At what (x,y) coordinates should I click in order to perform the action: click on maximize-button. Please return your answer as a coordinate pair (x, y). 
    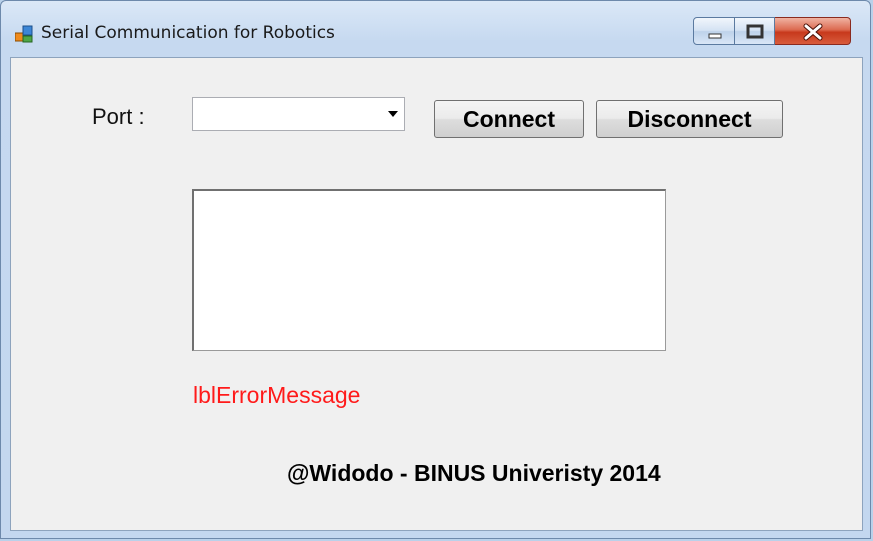
    Looking at the image, I should click on (755, 31).